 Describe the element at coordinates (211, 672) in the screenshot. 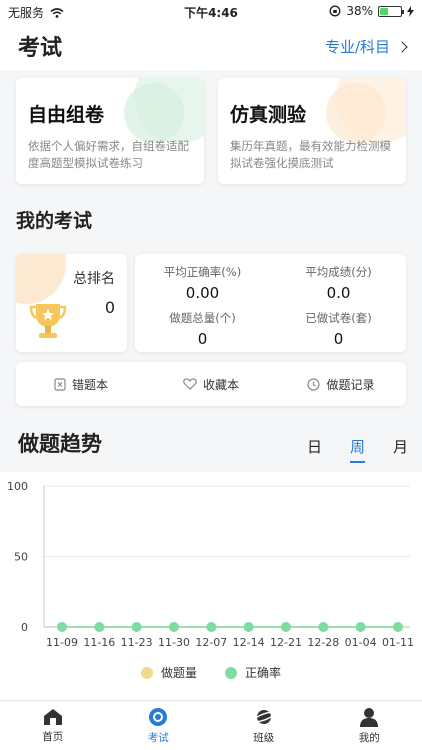

I see `chart-legend: 做题量 正确率` at that location.